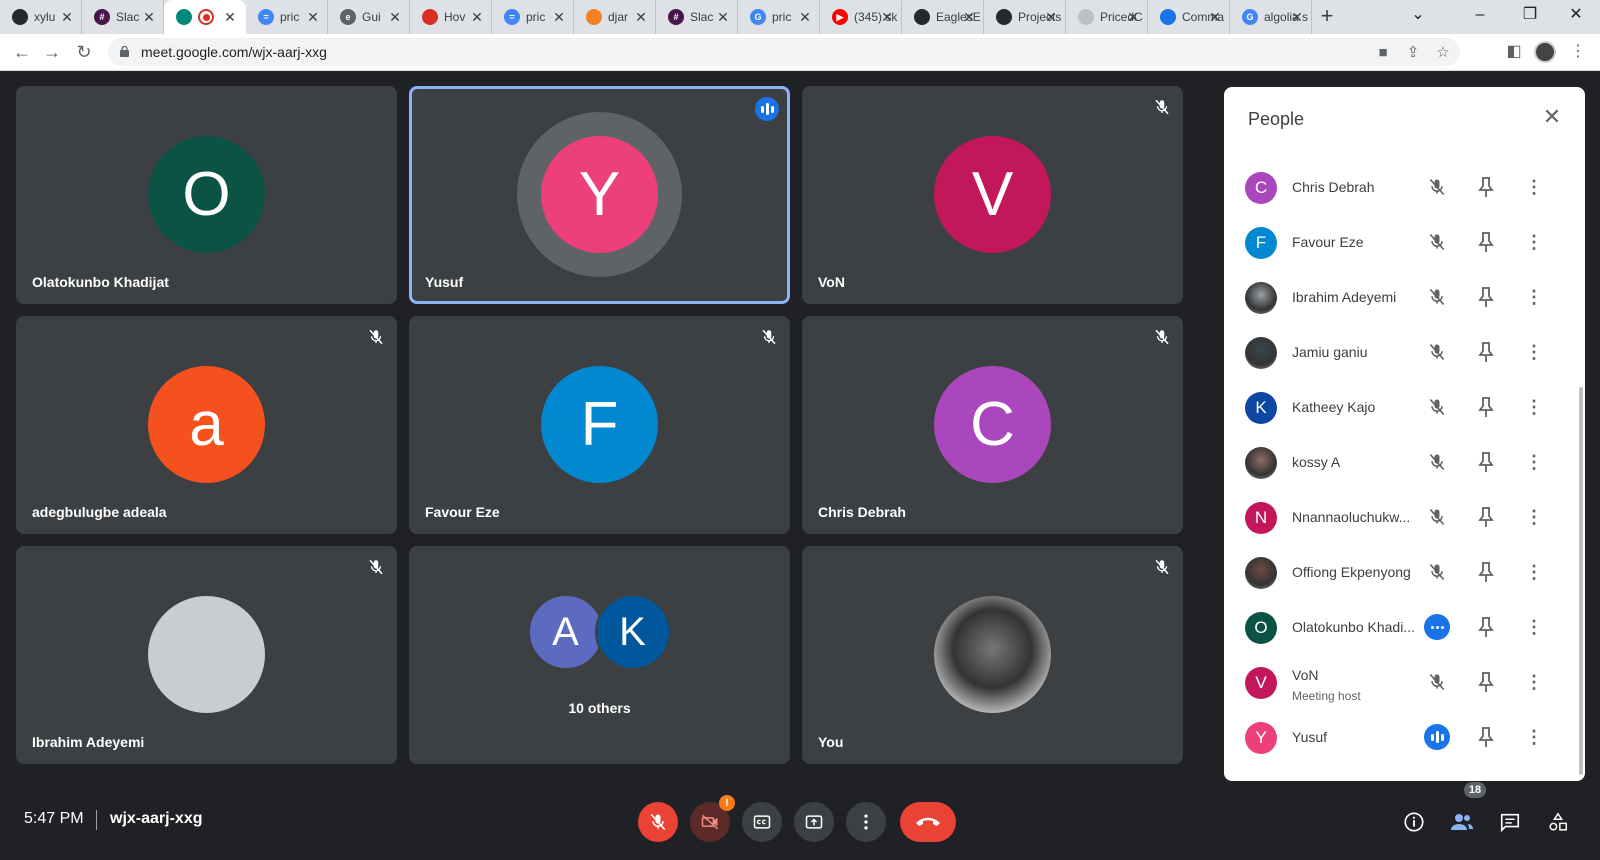  What do you see at coordinates (1552, 117) in the screenshot?
I see `close-panel-icon: ✕` at bounding box center [1552, 117].